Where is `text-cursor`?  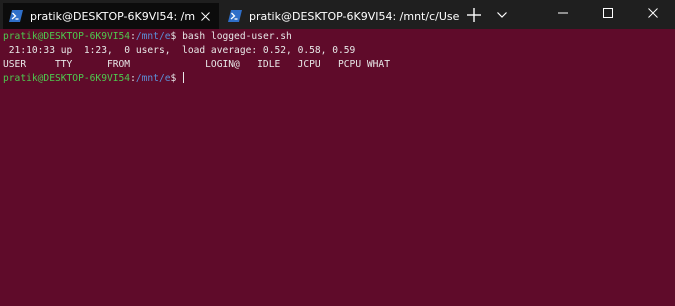
text-cursor is located at coordinates (184, 77).